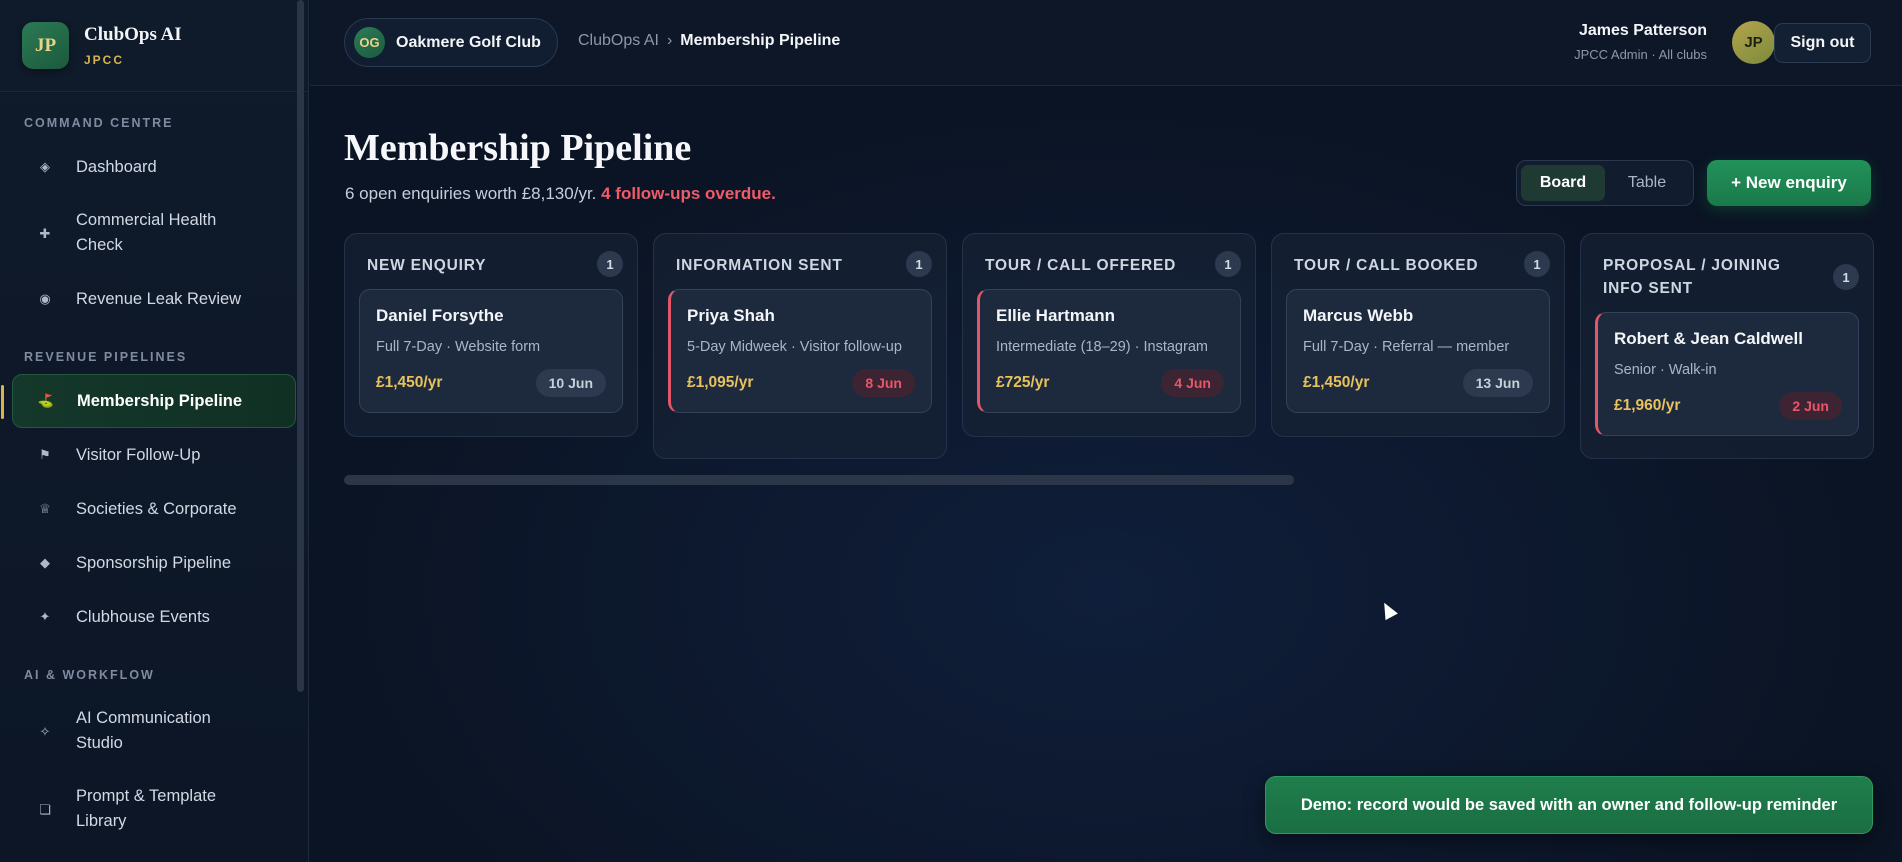  What do you see at coordinates (1642, 30) in the screenshot?
I see `user-name: James Patterson` at bounding box center [1642, 30].